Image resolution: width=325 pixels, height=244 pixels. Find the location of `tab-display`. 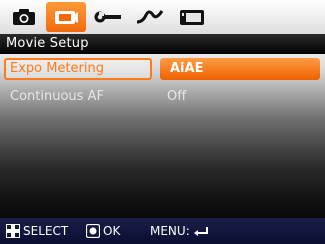

tab-display is located at coordinates (192, 17).